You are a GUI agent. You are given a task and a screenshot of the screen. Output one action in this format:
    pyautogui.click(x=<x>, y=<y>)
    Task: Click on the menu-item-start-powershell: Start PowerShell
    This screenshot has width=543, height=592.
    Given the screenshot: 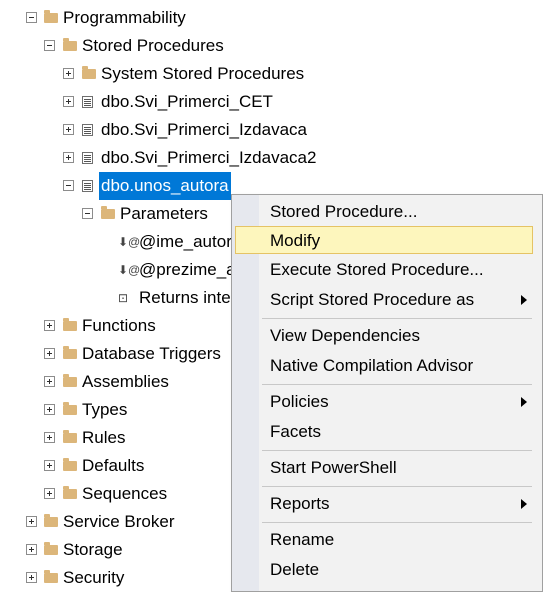 What is the action you would take?
    pyautogui.click(x=384, y=468)
    